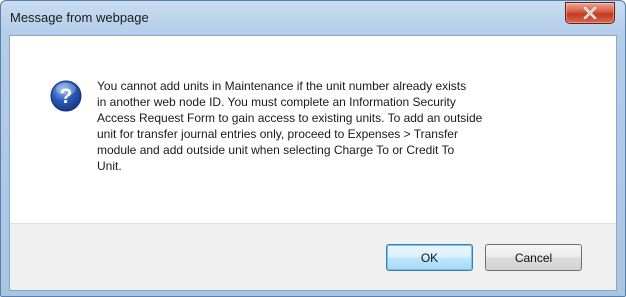 The width and height of the screenshot is (626, 297). I want to click on close-button, so click(590, 13).